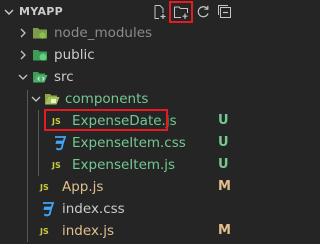 The image size is (320, 244). Describe the element at coordinates (123, 187) in the screenshot. I see `tree-item-app-js: JS App.js M` at that location.